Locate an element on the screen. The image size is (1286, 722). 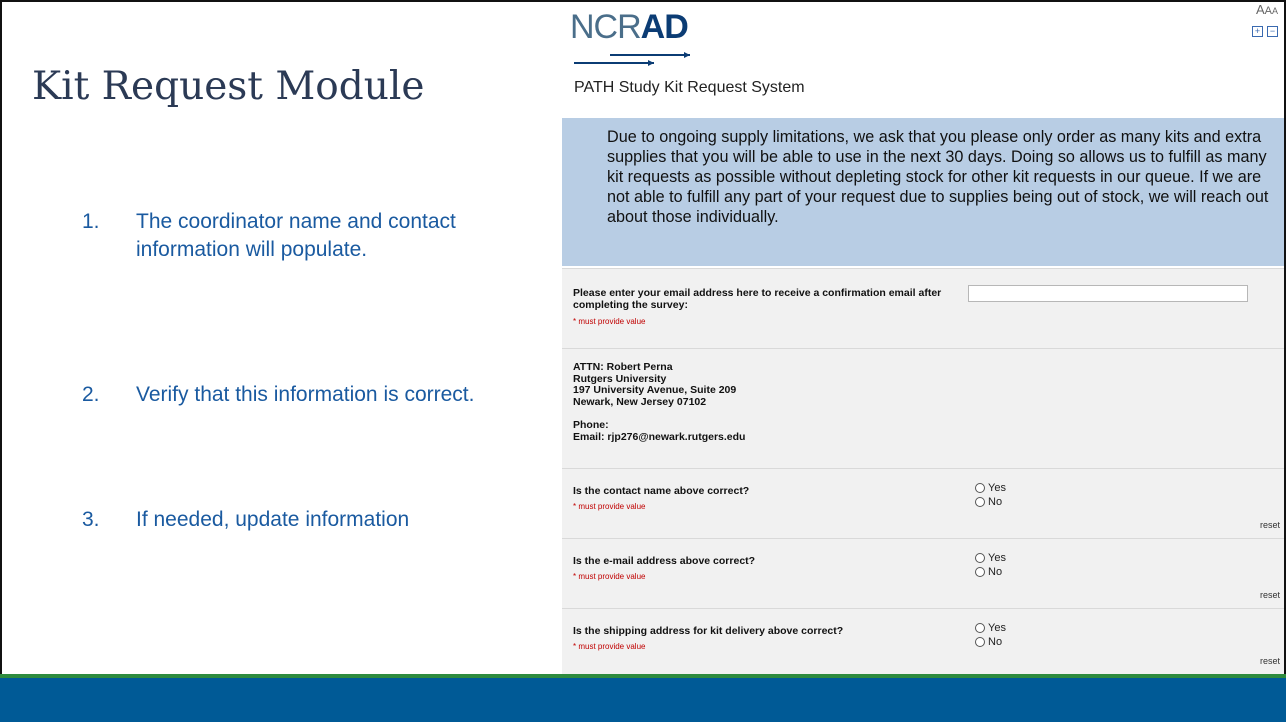
question-label: Is the contact name above correct? is located at coordinates (661, 491).